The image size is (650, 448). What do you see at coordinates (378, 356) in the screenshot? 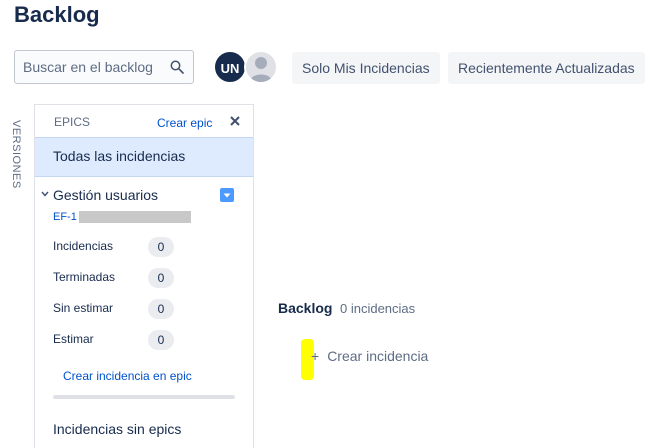
I see `create-issue-label: Crear incidencia` at bounding box center [378, 356].